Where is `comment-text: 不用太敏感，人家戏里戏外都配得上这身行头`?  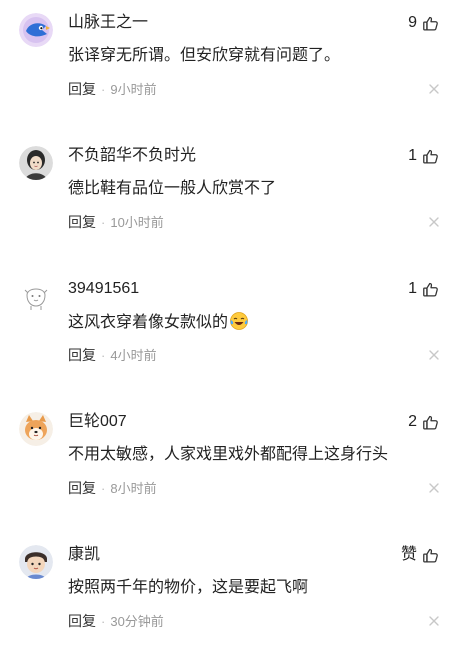 comment-text: 不用太敏感，人家戏里戏外都配得上这身行头 is located at coordinates (228, 455).